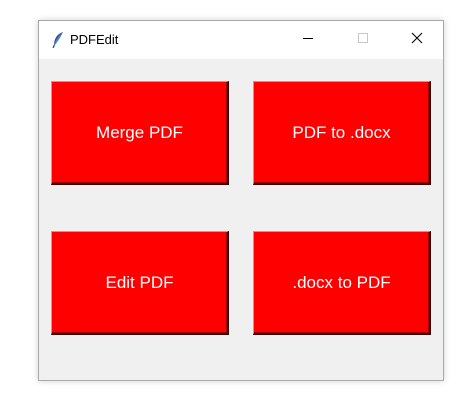 The width and height of the screenshot is (474, 397). I want to click on edit-pdf-button: Edit PDF, so click(140, 283).